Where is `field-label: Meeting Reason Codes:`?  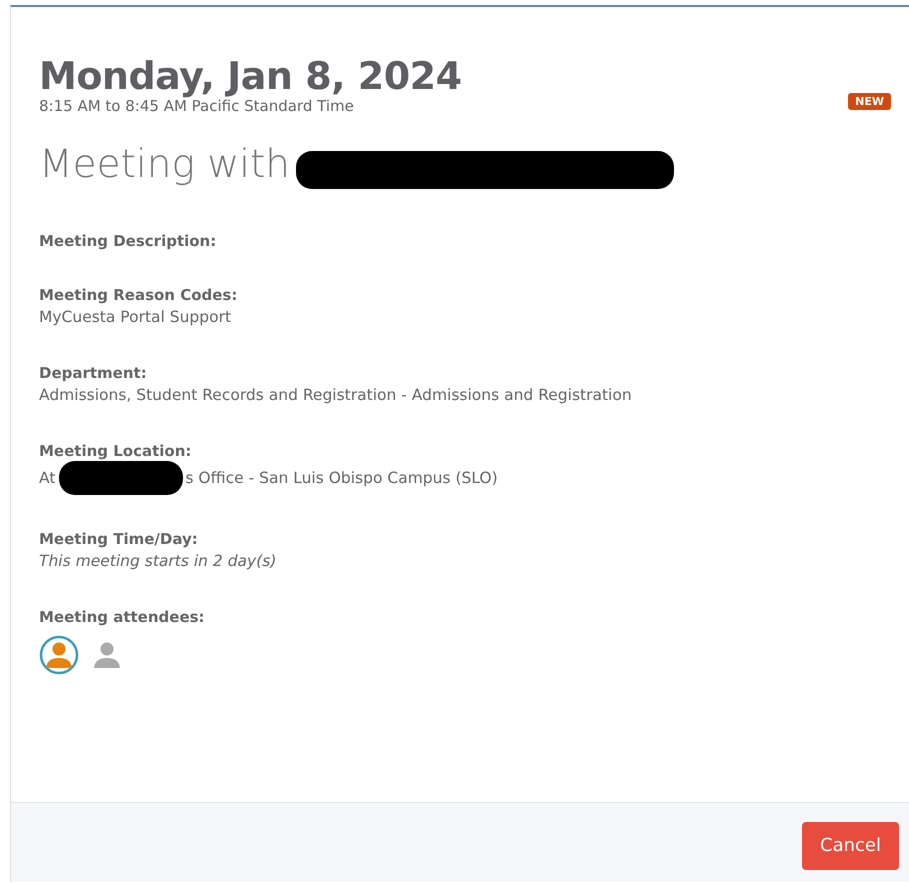 field-label: Meeting Reason Codes: is located at coordinates (138, 295).